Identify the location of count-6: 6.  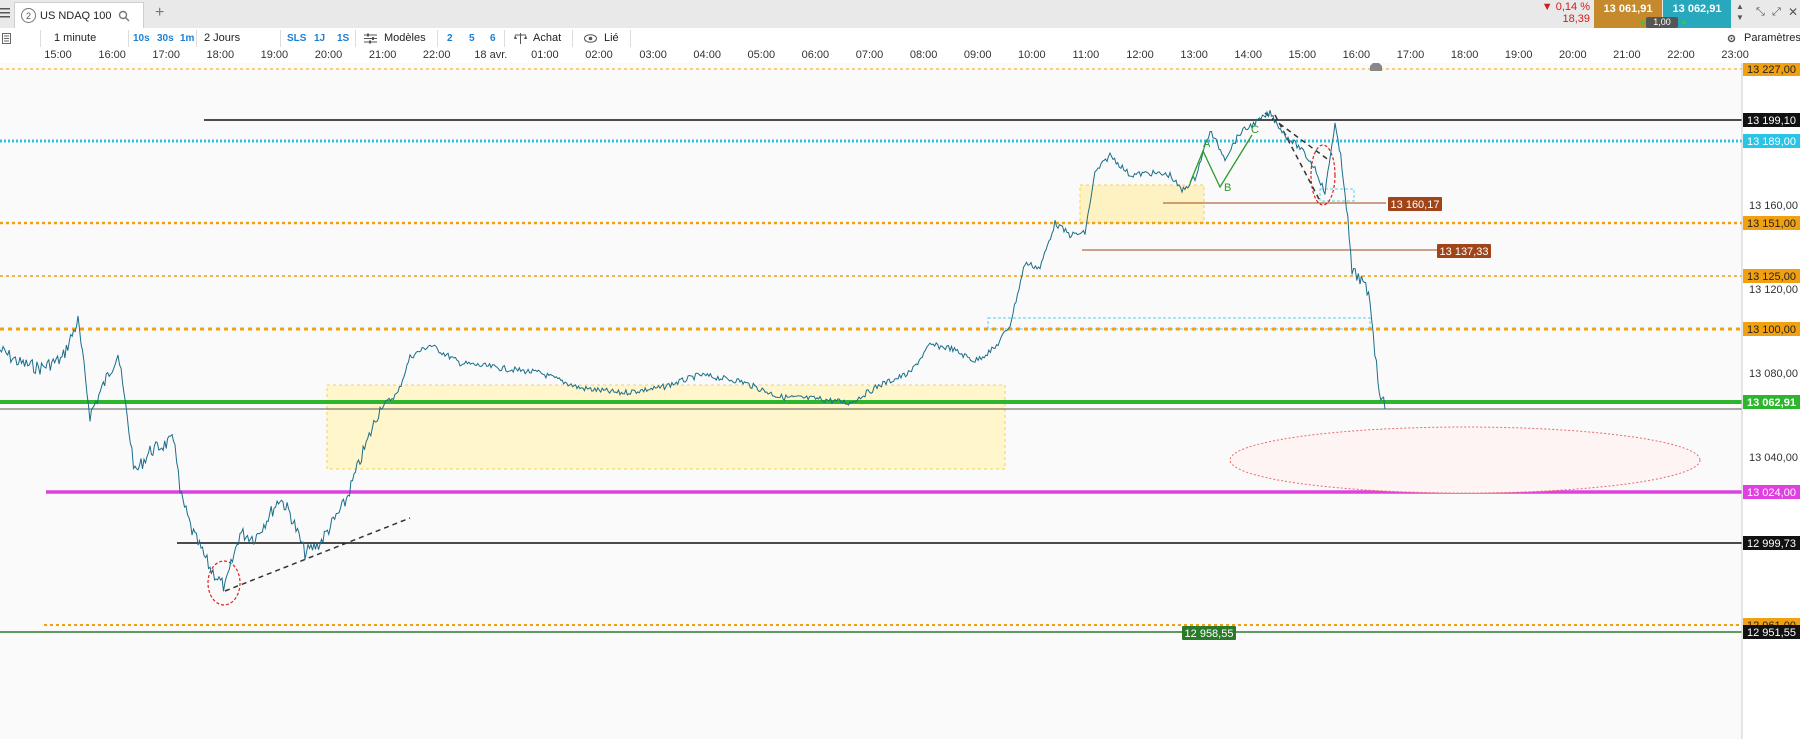
(493, 38).